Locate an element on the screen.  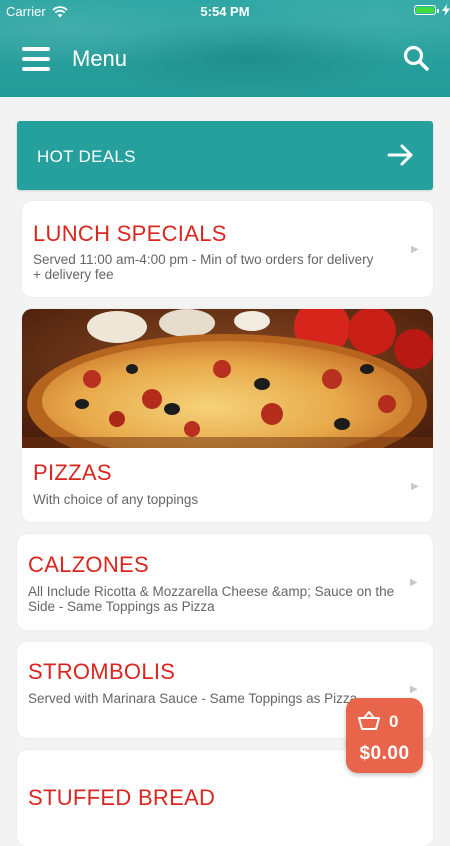
category-description: With choice of any toppings is located at coordinates (116, 499).